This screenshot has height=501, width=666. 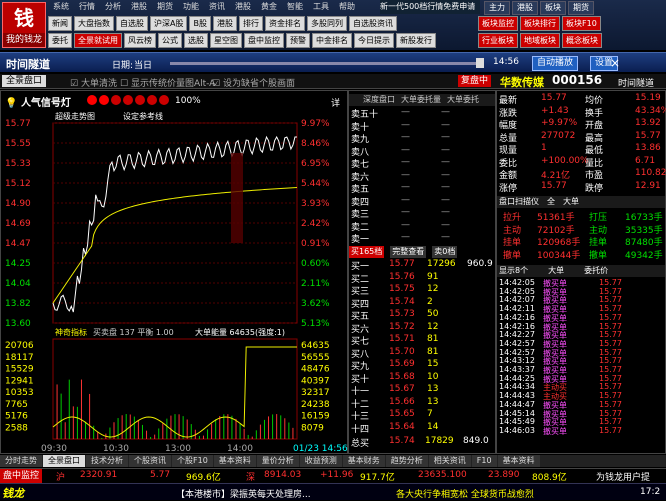 What do you see at coordinates (165, 7) in the screenshot?
I see `menu-item: 期货` at bounding box center [165, 7].